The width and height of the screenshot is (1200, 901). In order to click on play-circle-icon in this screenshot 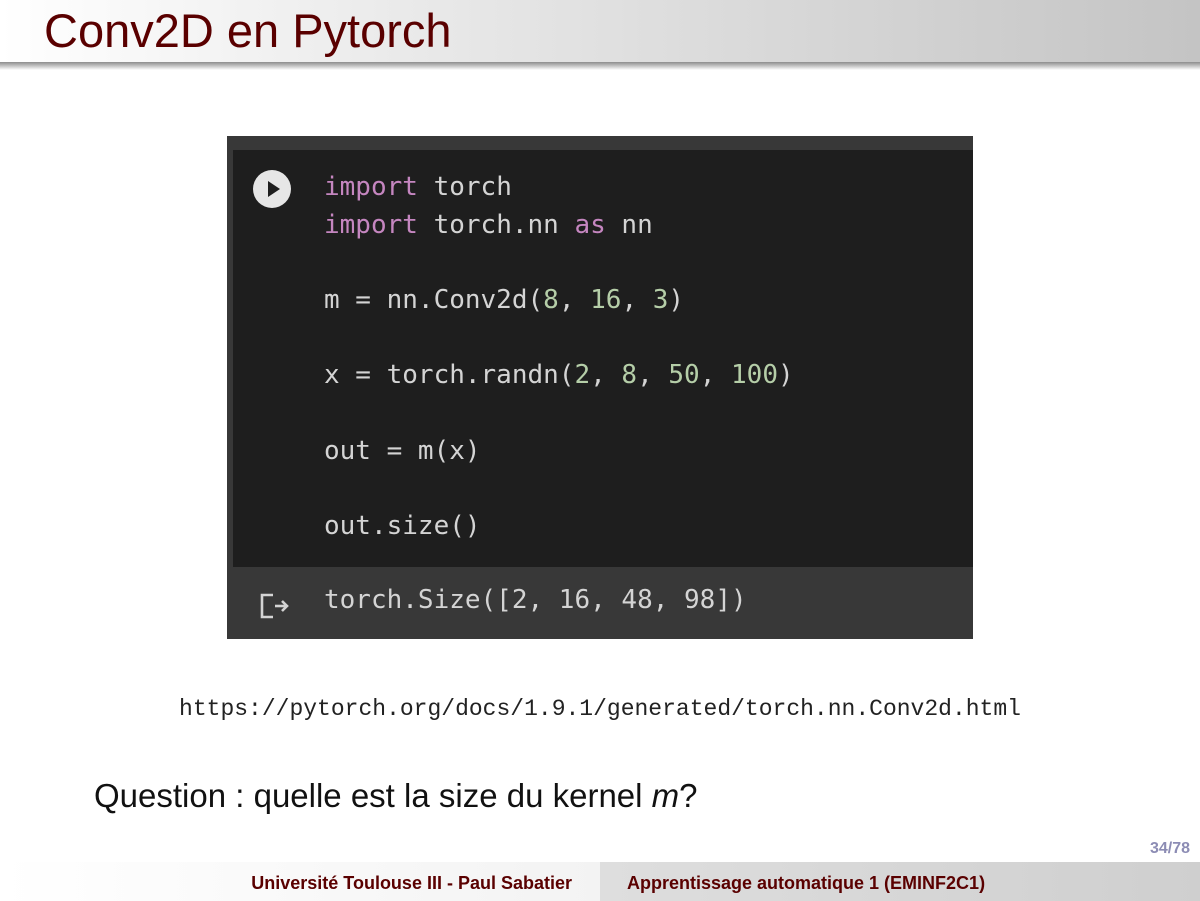, I will do `click(274, 189)`.